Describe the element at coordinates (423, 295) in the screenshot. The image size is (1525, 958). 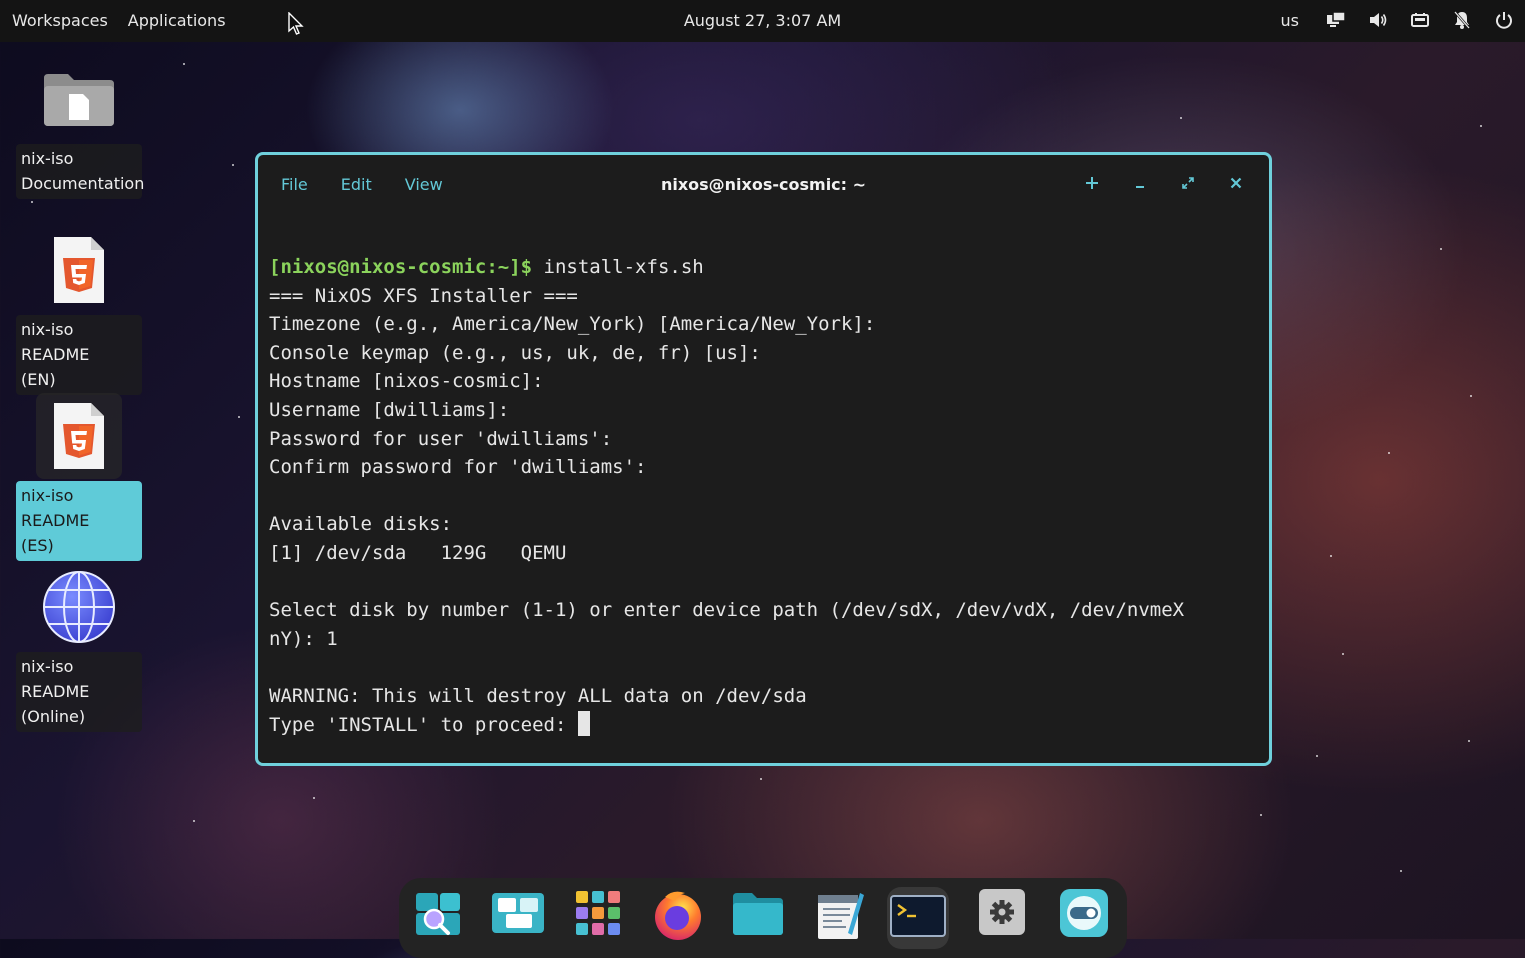
I see `terminal-line: === NixOS XFS Installer ===` at that location.